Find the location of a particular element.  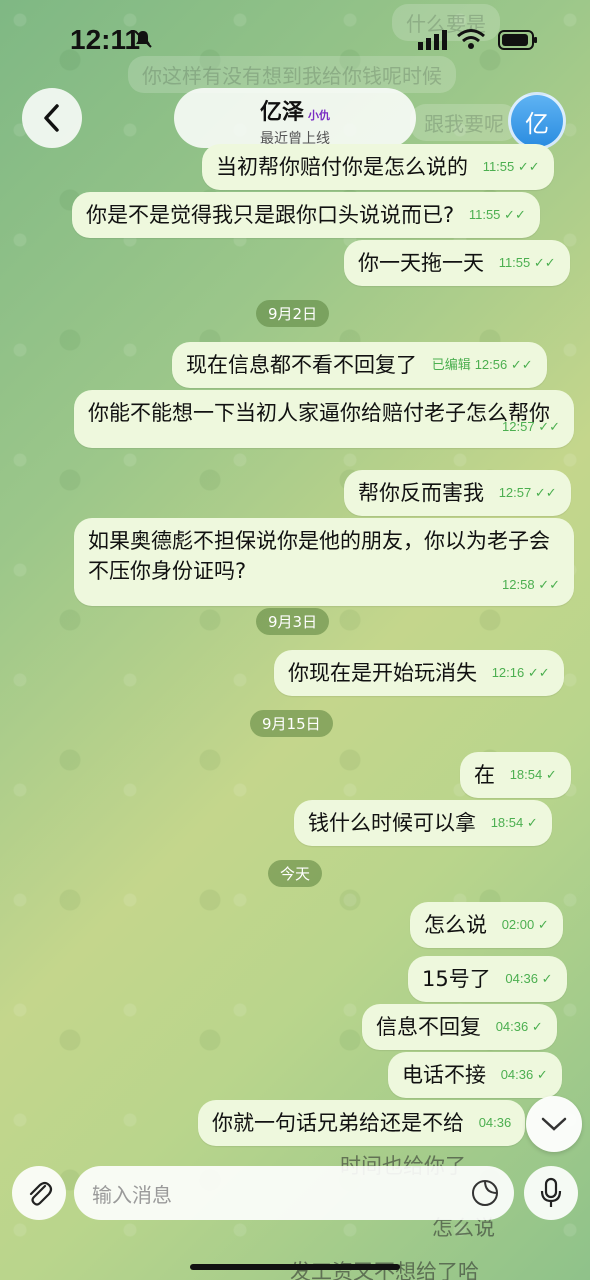

wifi-icon is located at coordinates (471, 39).